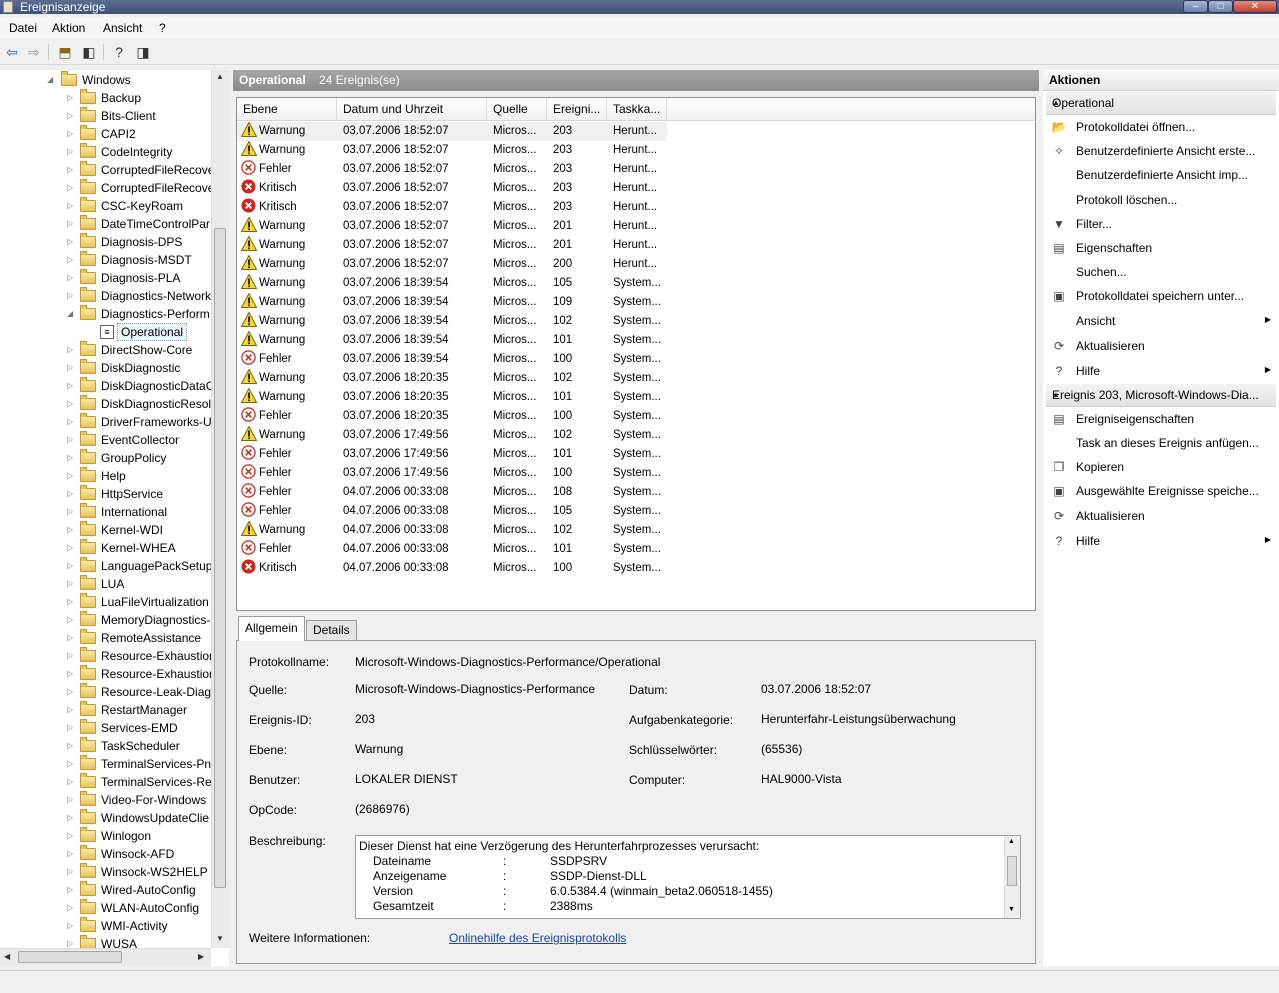 The image size is (1279, 993). Describe the element at coordinates (105, 854) in the screenshot. I see `tree-item: ▷ Winsock-AFD` at that location.